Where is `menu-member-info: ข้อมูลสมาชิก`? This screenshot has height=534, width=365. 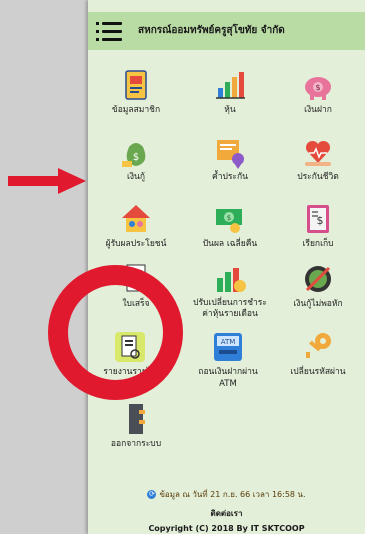 menu-member-info: ข้อมูลสมาชิก is located at coordinates (136, 92).